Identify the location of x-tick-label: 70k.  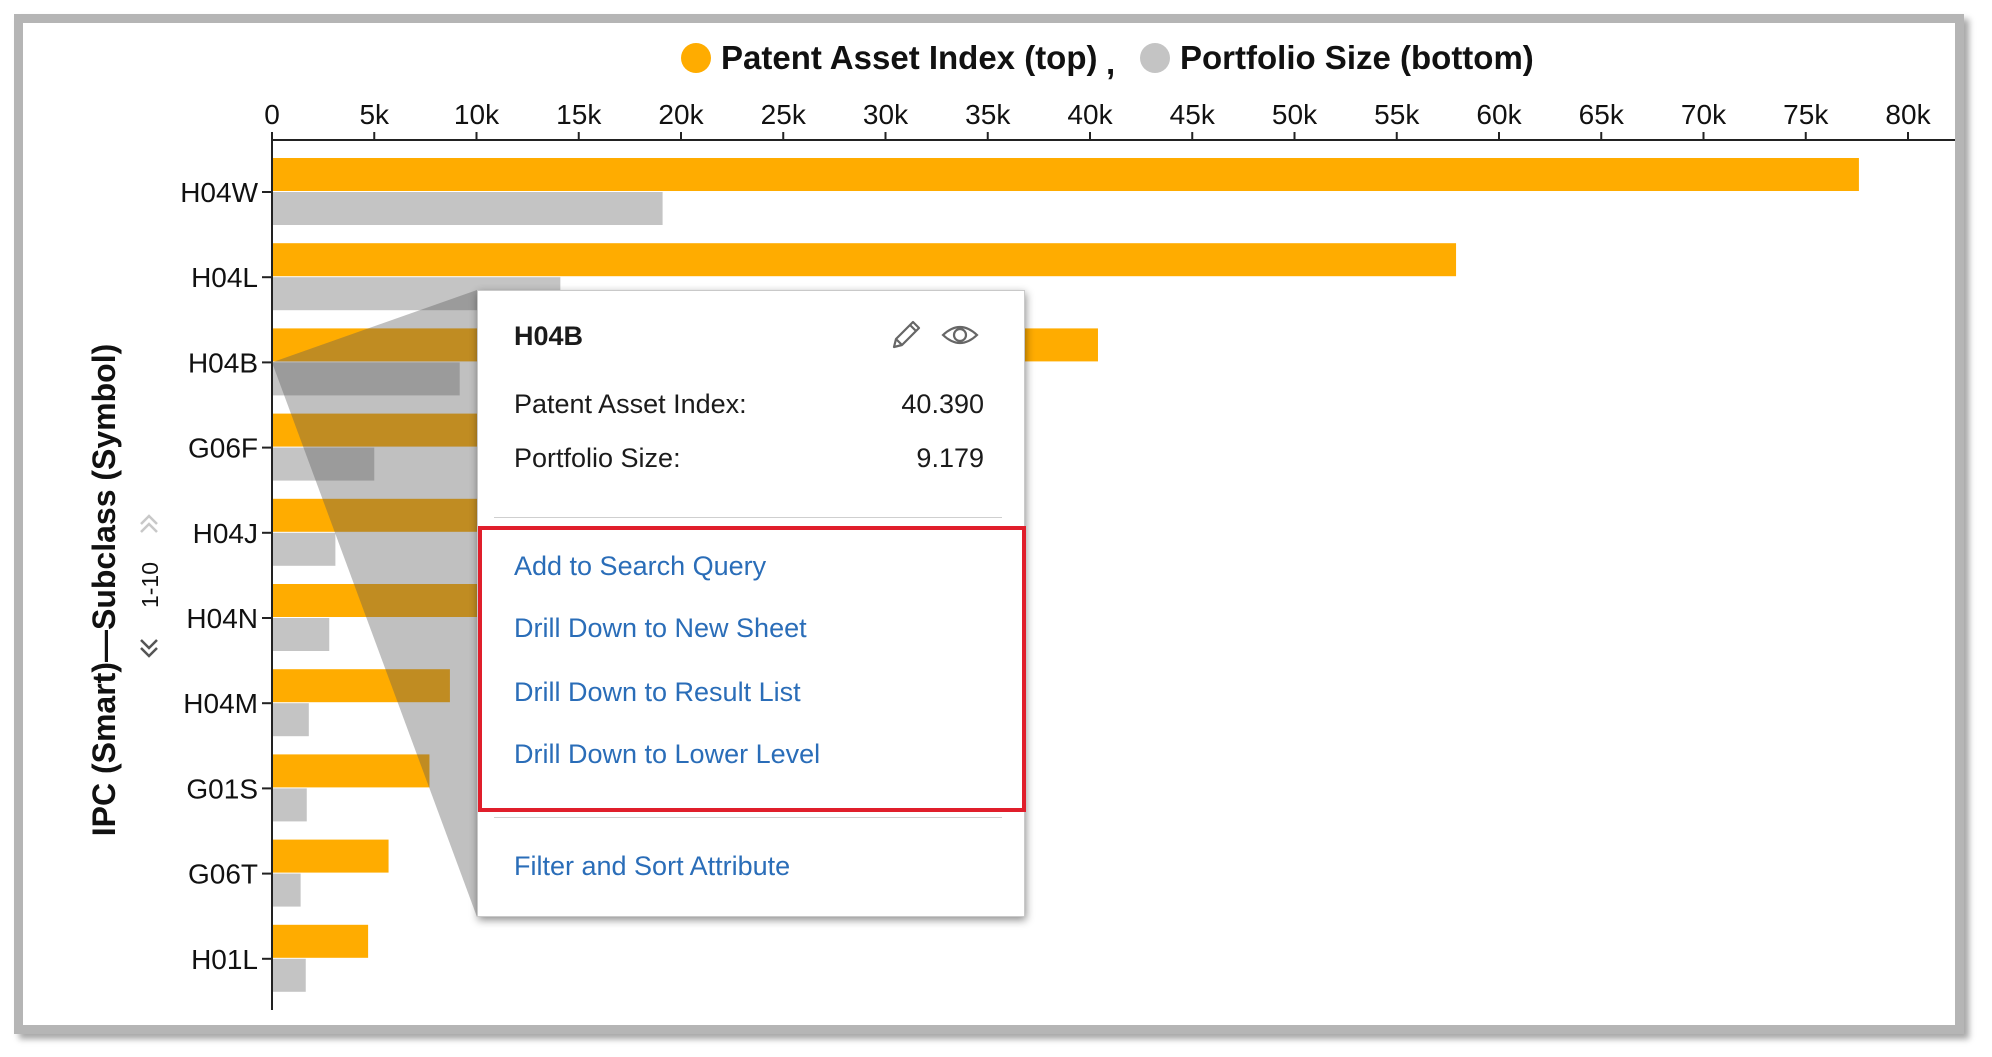
(1704, 114).